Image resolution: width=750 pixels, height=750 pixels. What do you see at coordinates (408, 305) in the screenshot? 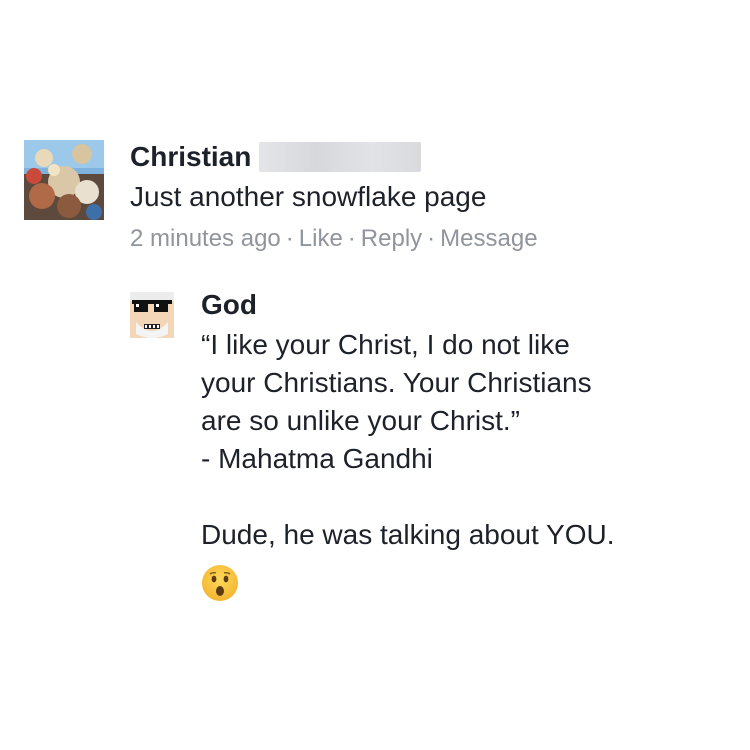
I see `reply-author-line: God` at bounding box center [408, 305].